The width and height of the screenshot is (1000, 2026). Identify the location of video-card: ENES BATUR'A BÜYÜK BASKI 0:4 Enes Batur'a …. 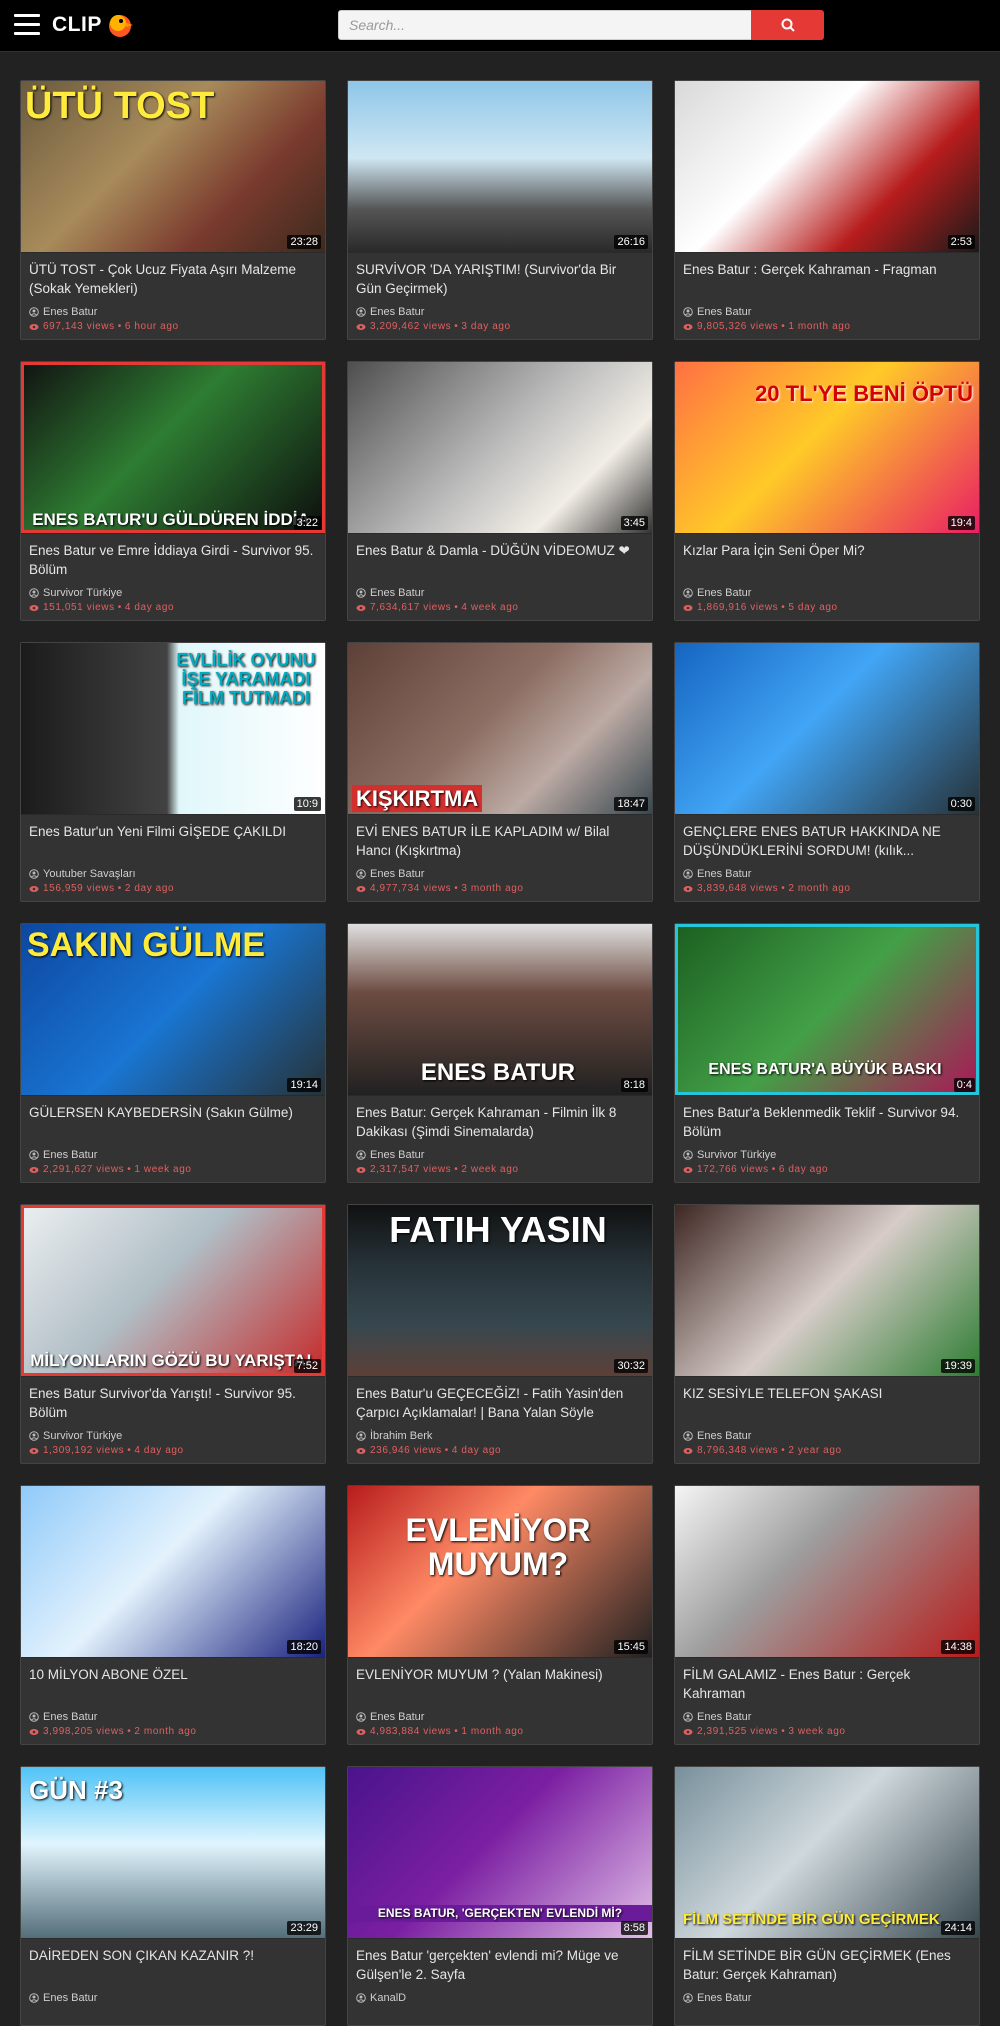
(827, 1053).